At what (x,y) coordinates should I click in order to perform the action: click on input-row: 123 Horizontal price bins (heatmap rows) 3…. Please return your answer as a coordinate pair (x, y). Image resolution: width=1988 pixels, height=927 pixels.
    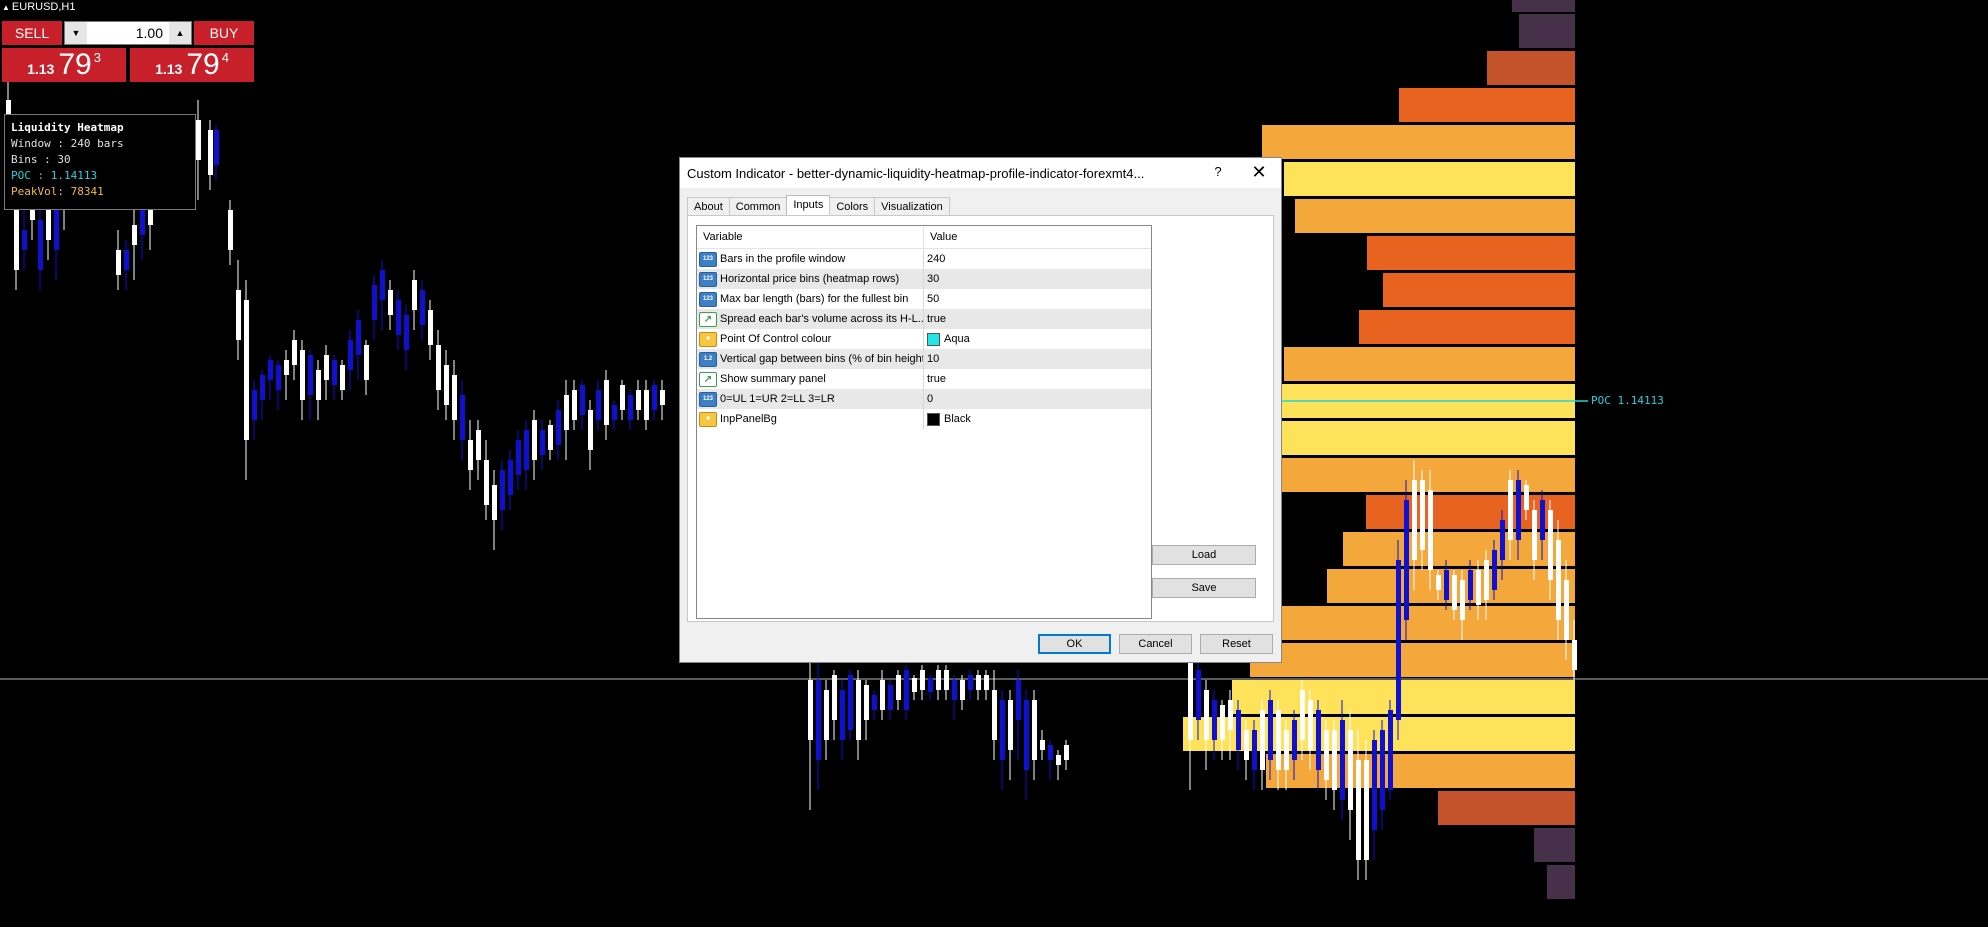
    Looking at the image, I should click on (924, 279).